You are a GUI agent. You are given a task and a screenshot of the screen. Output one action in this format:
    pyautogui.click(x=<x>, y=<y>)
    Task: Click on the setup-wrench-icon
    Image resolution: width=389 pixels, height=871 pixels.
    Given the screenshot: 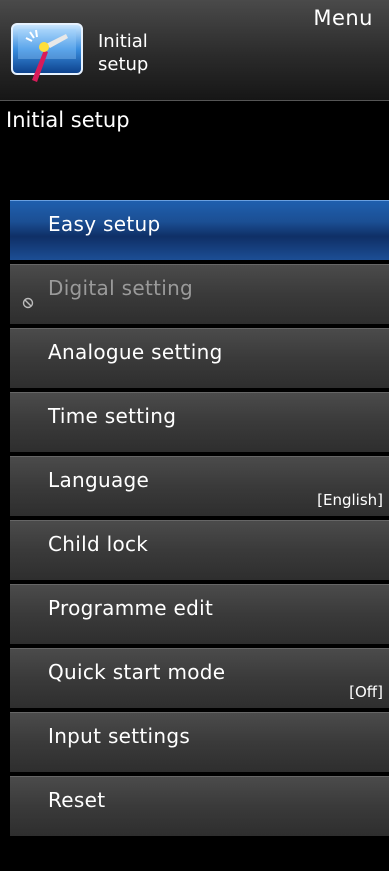 What is the action you would take?
    pyautogui.click(x=47, y=52)
    